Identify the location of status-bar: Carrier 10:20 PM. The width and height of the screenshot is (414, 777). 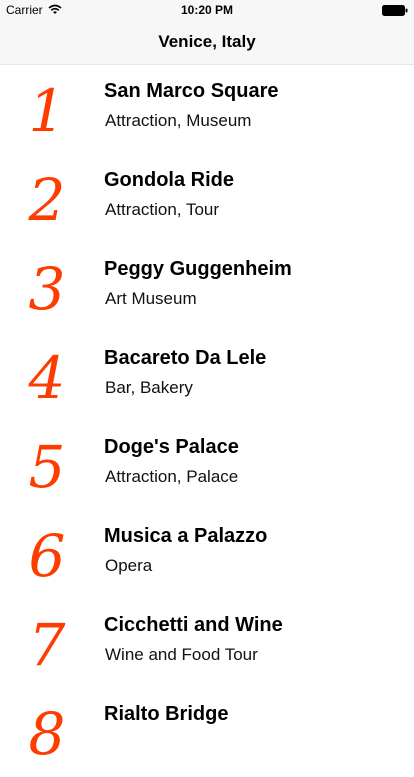
(207, 10).